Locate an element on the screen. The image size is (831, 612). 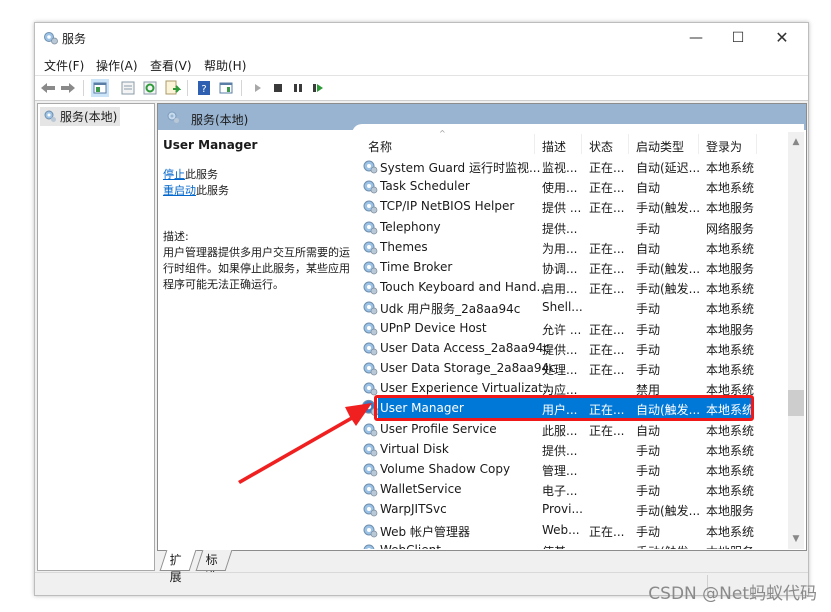
table-row: Web 帐户管理器 Web... 正在... 手动 本地系统 is located at coordinates (557, 530).